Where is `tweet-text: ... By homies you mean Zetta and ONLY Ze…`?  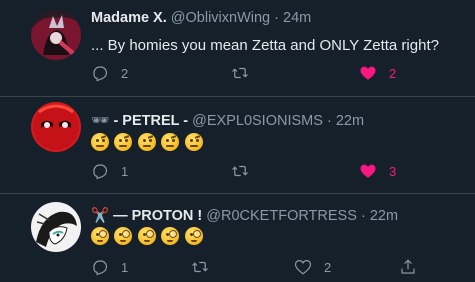
tweet-text: ... By homies you mean Zetta and ONLY Ze… is located at coordinates (265, 45).